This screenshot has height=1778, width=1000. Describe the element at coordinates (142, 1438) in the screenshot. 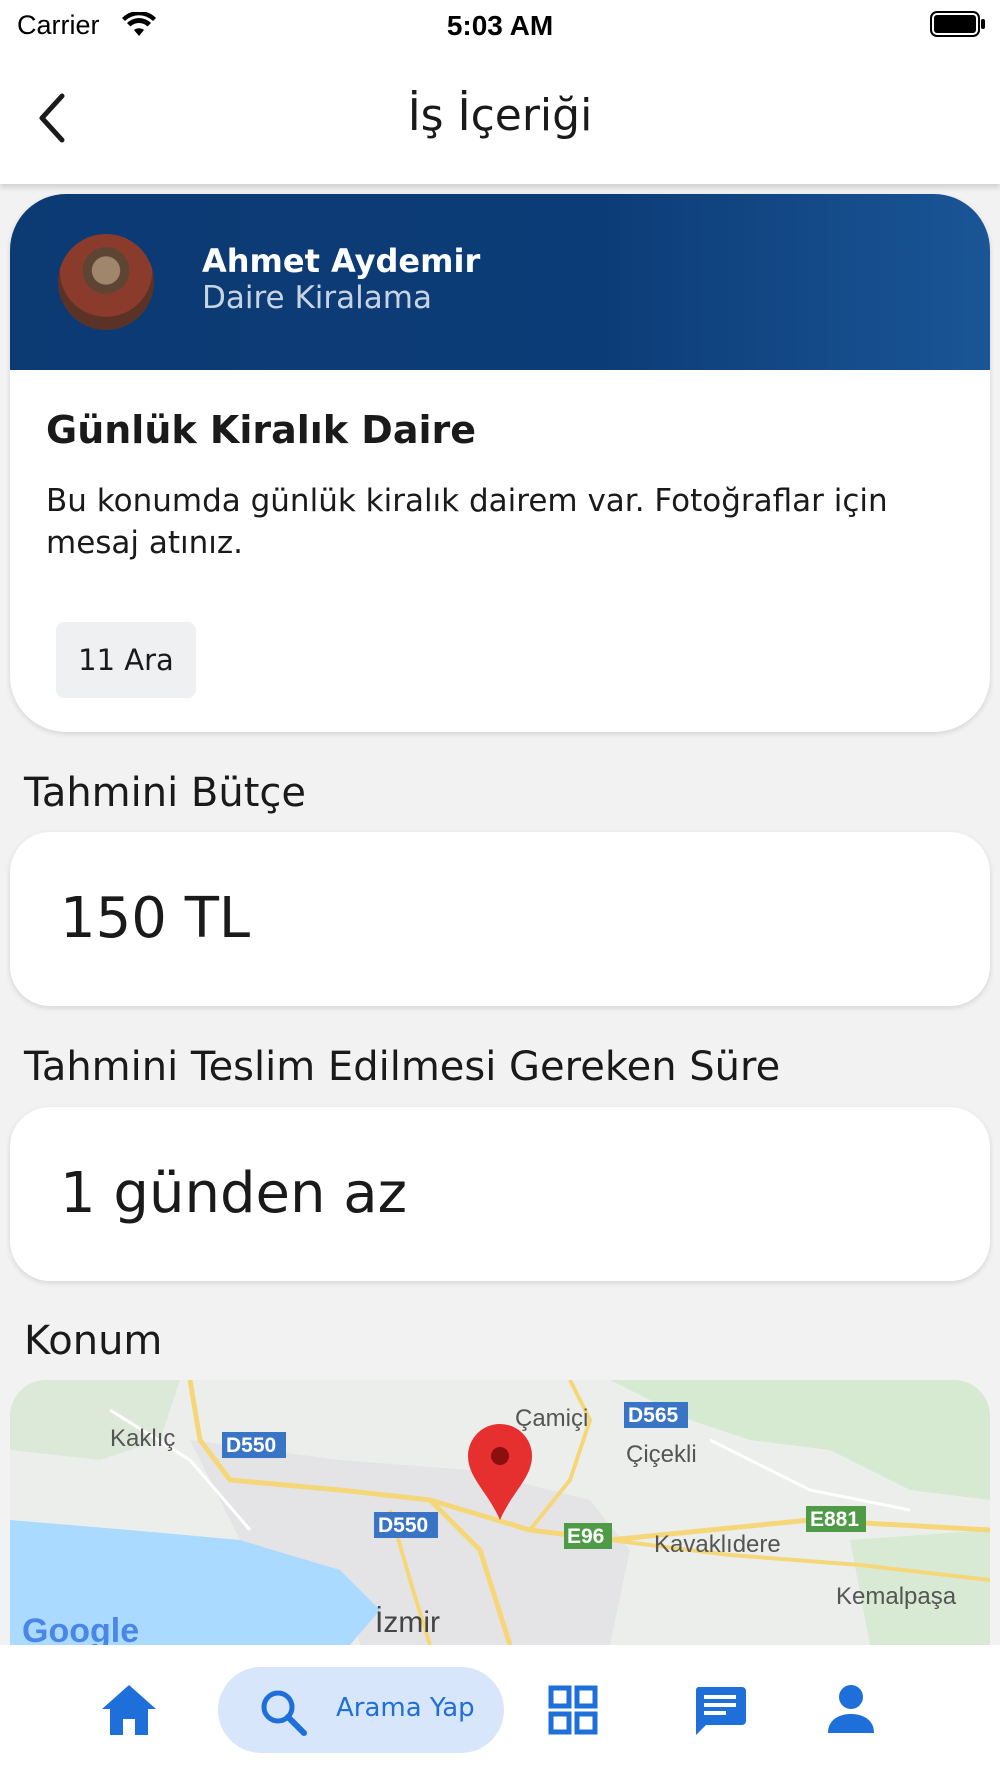

I see `map-label-kaklic: Kaklıç` at that location.